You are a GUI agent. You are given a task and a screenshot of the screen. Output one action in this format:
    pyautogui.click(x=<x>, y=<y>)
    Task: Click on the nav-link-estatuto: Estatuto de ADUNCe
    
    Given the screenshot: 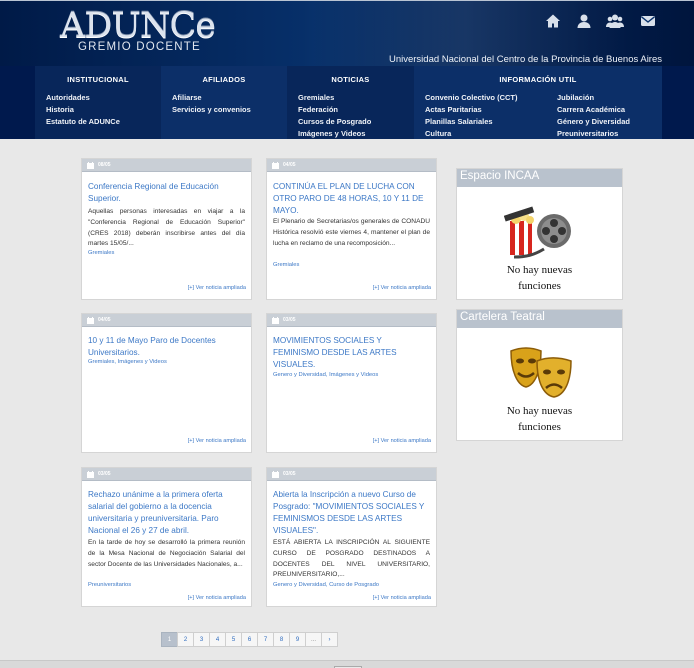 What is the action you would take?
    pyautogui.click(x=83, y=121)
    